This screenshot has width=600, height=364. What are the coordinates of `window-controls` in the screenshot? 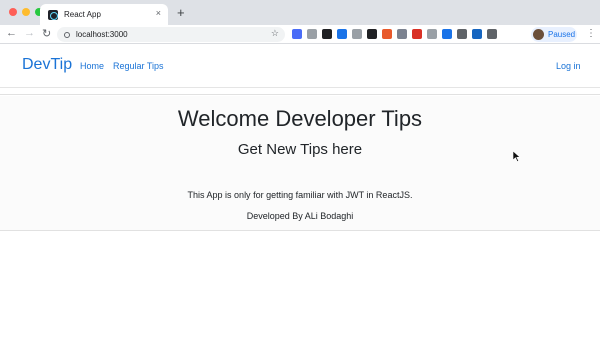 It's located at (26, 12).